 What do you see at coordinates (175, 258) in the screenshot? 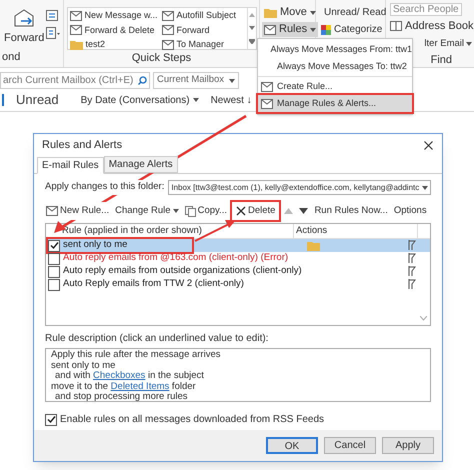
I see `rule-name: Auto reply emails from @163.com (client-only) (Error)` at bounding box center [175, 258].